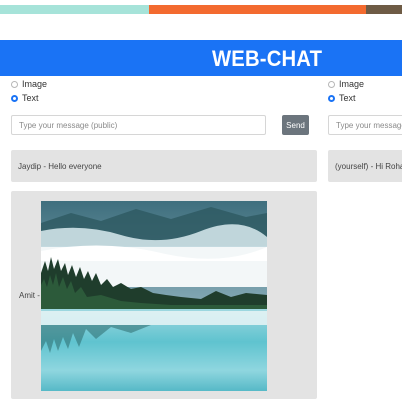 The image size is (402, 402). I want to click on top-bar-brown-segment, so click(384, 9).